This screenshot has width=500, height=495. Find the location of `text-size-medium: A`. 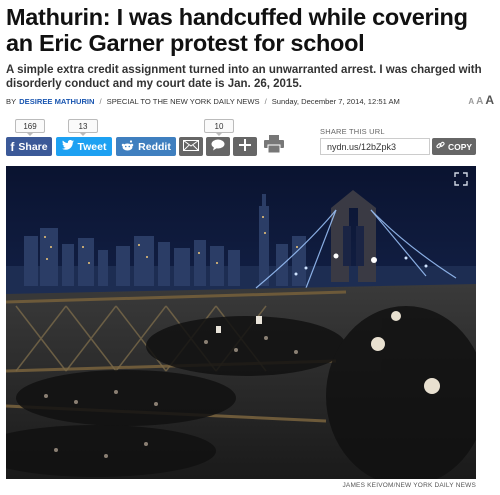

text-size-medium: A is located at coordinates (479, 101).